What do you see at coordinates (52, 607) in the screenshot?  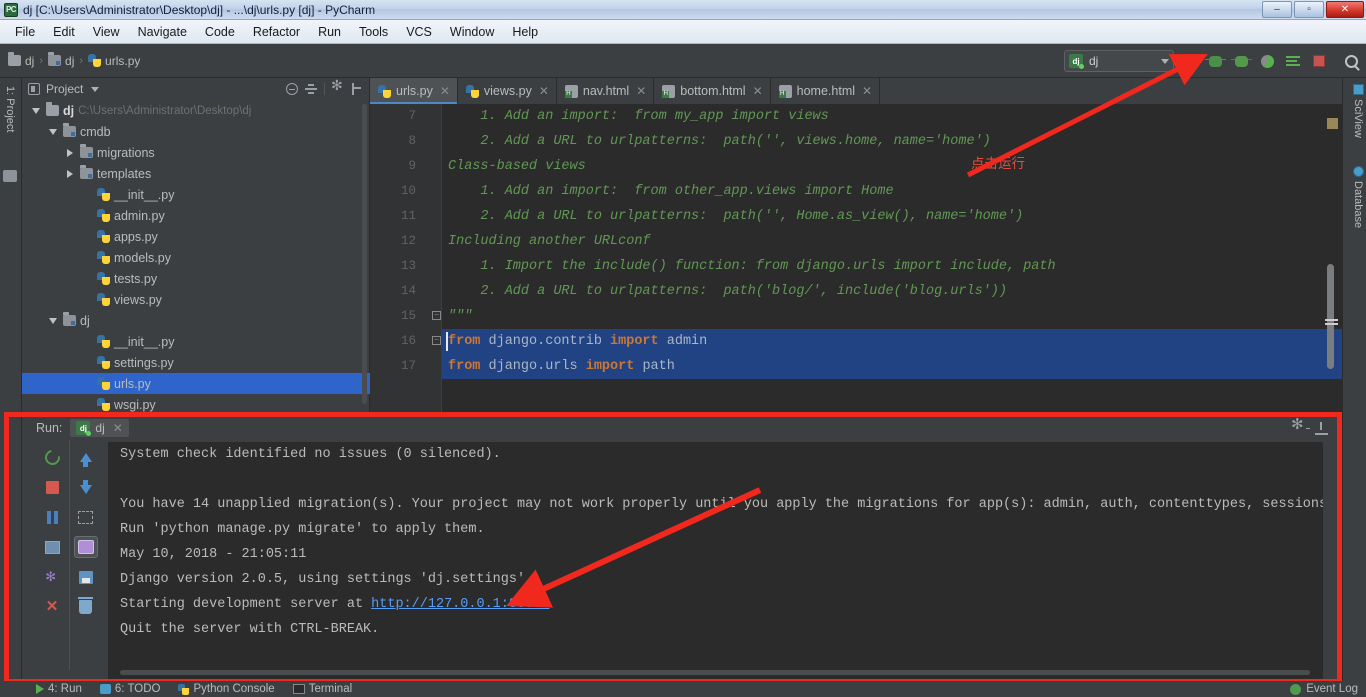 I see `close-tab-button: ✕` at bounding box center [52, 607].